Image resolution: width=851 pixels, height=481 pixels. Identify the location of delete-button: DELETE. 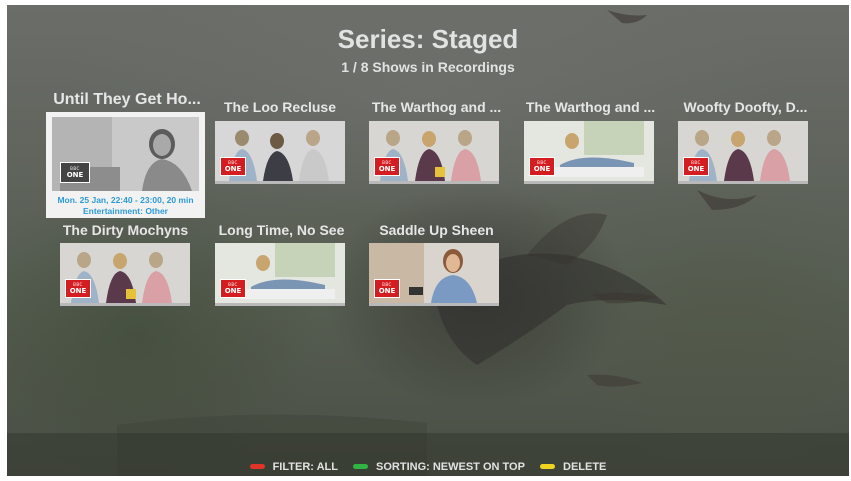
(573, 467).